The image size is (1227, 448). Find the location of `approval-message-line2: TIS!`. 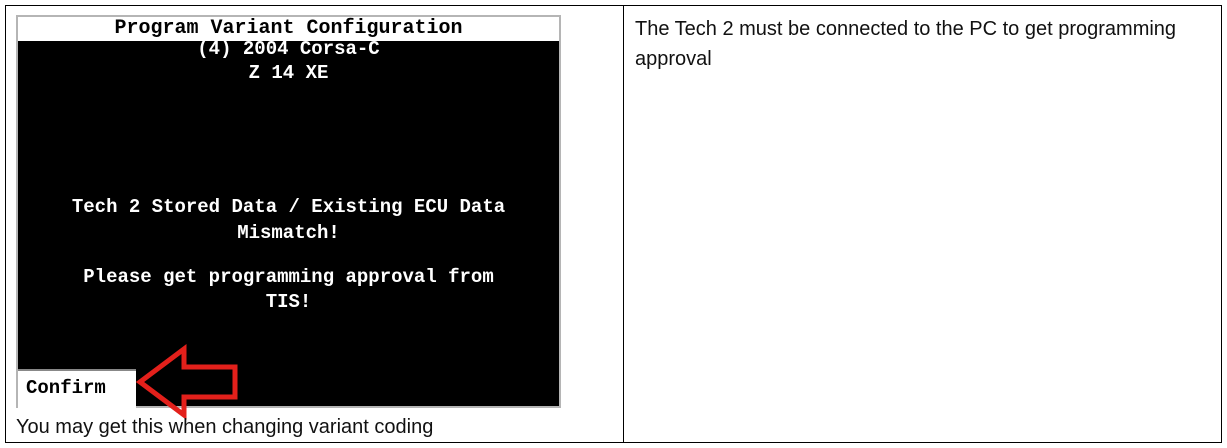

approval-message-line2: TIS! is located at coordinates (288, 302).